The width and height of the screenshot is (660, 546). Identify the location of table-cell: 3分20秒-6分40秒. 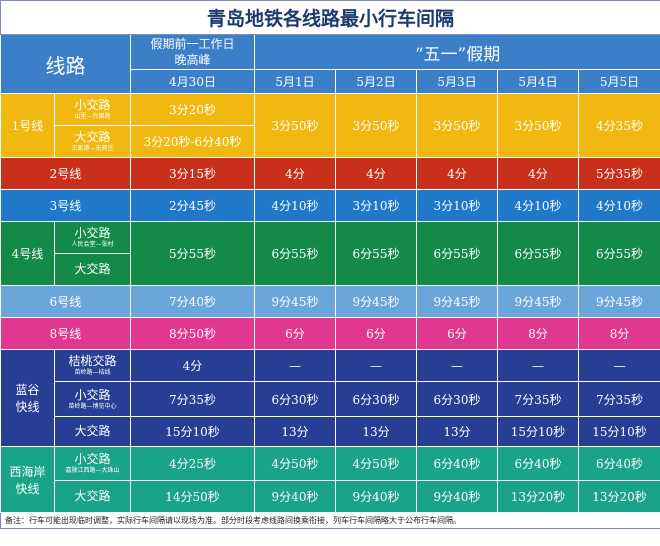
(192, 141).